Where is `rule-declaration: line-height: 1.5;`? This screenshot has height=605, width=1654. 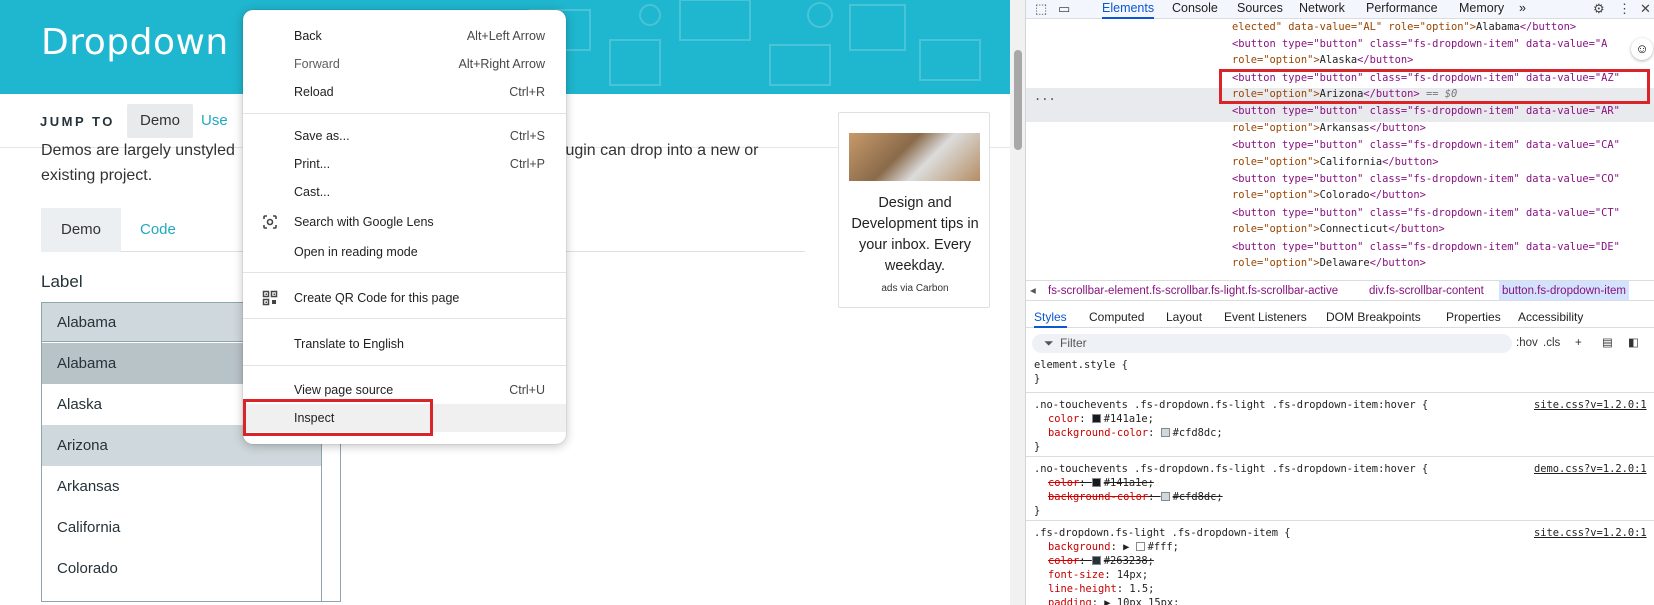 rule-declaration: line-height: 1.5; is located at coordinates (1101, 589).